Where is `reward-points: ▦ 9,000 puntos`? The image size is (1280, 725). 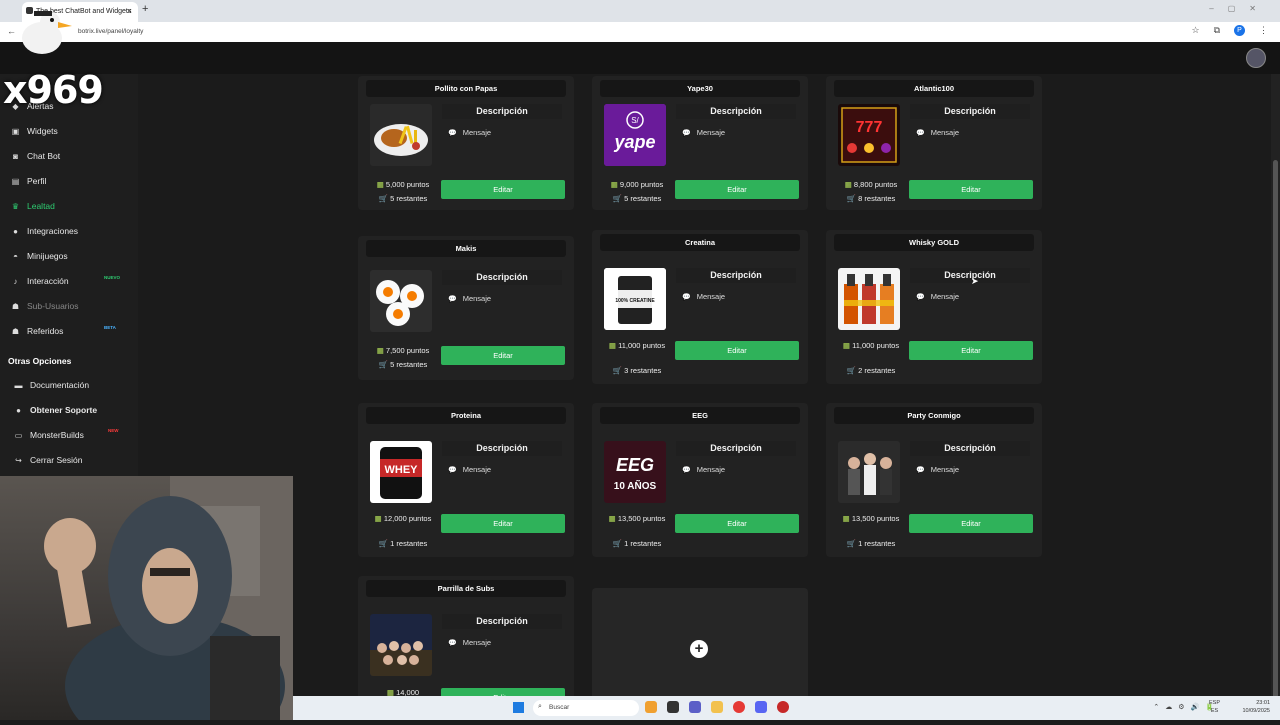 reward-points: ▦ 9,000 puntos is located at coordinates (637, 184).